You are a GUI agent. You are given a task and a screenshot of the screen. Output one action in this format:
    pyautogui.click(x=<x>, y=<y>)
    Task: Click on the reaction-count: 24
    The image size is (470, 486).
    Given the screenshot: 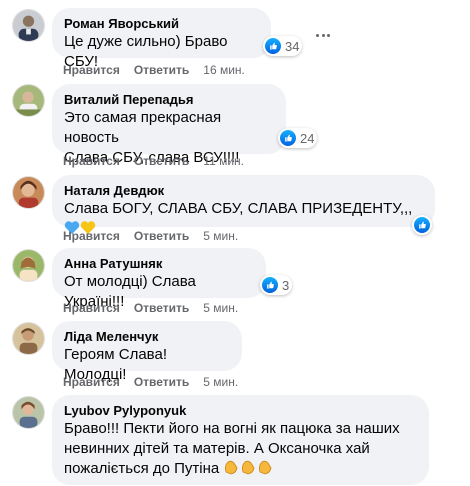 What is the action you would take?
    pyautogui.click(x=298, y=138)
    